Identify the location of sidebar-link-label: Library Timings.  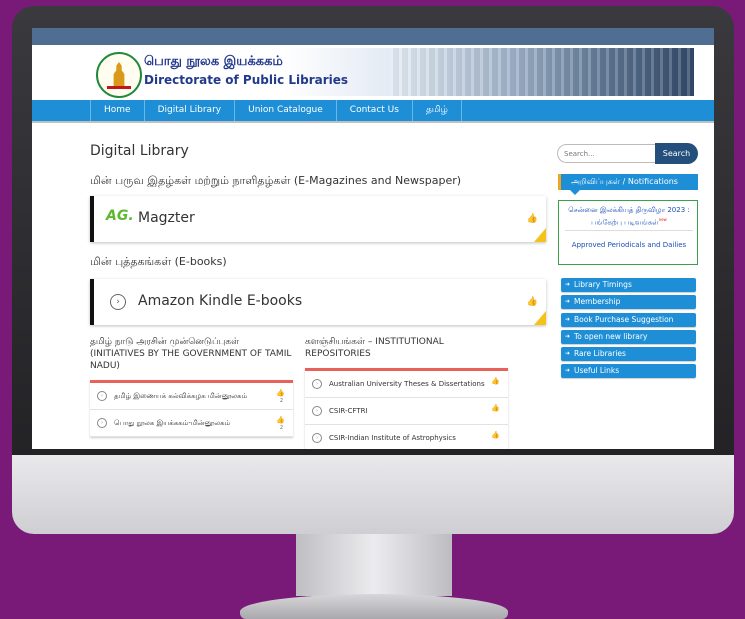
(603, 284).